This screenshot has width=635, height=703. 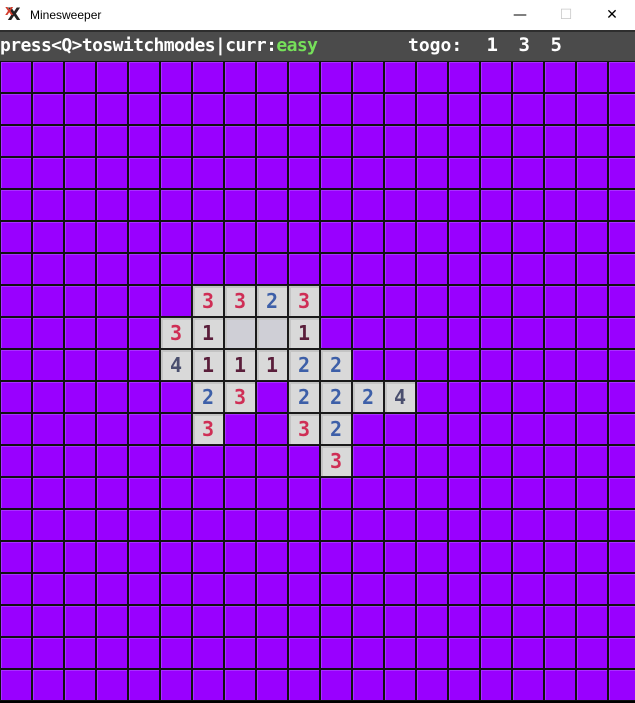 What do you see at coordinates (304, 301) in the screenshot?
I see `revealed-number-cell: 3` at bounding box center [304, 301].